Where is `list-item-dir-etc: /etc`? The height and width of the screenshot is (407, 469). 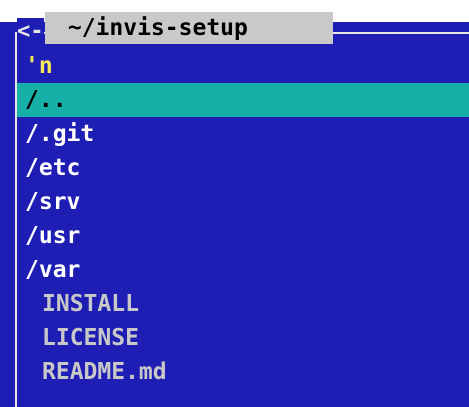
list-item-dir-etc: /etc is located at coordinates (243, 168).